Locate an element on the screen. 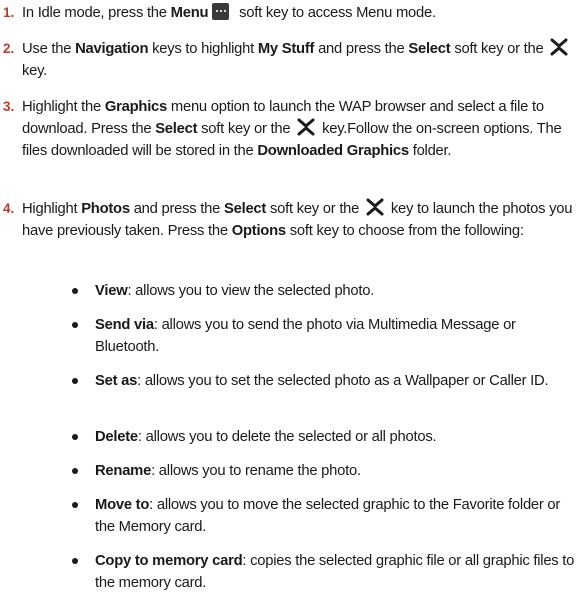  navigation-term: Navigation is located at coordinates (112, 49).